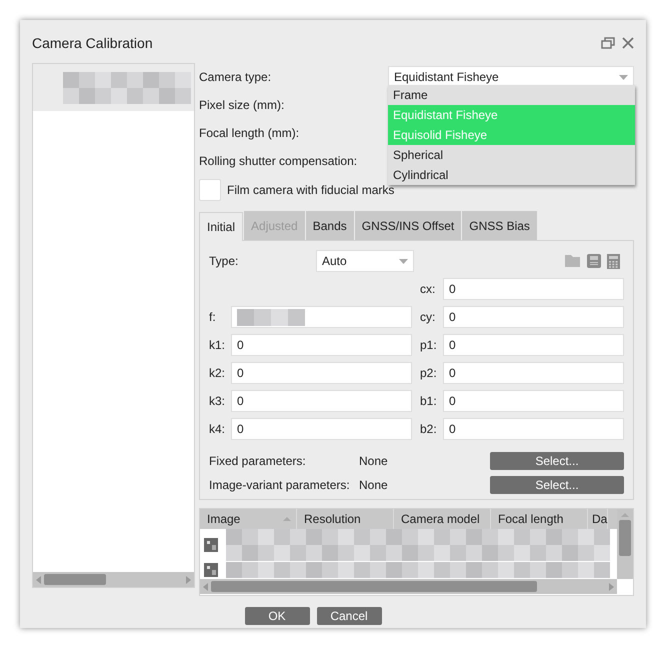  I want to click on redacted-block, so click(271, 317).